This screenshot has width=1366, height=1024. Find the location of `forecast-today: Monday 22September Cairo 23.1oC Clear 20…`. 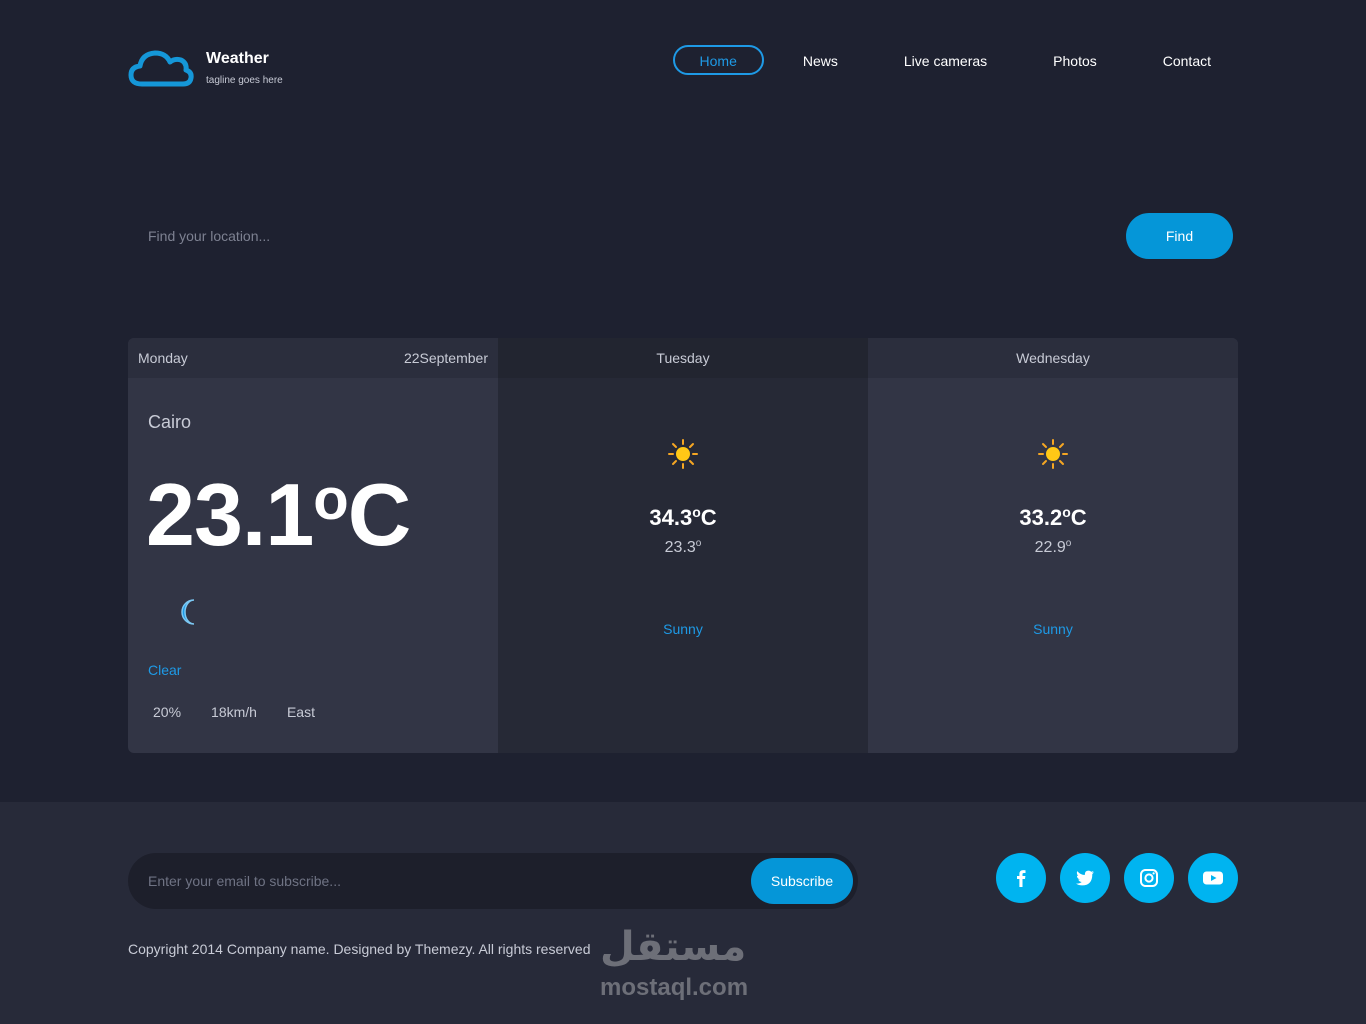

forecast-today: Monday 22September Cairo 23.1oC Clear 20… is located at coordinates (313, 545).